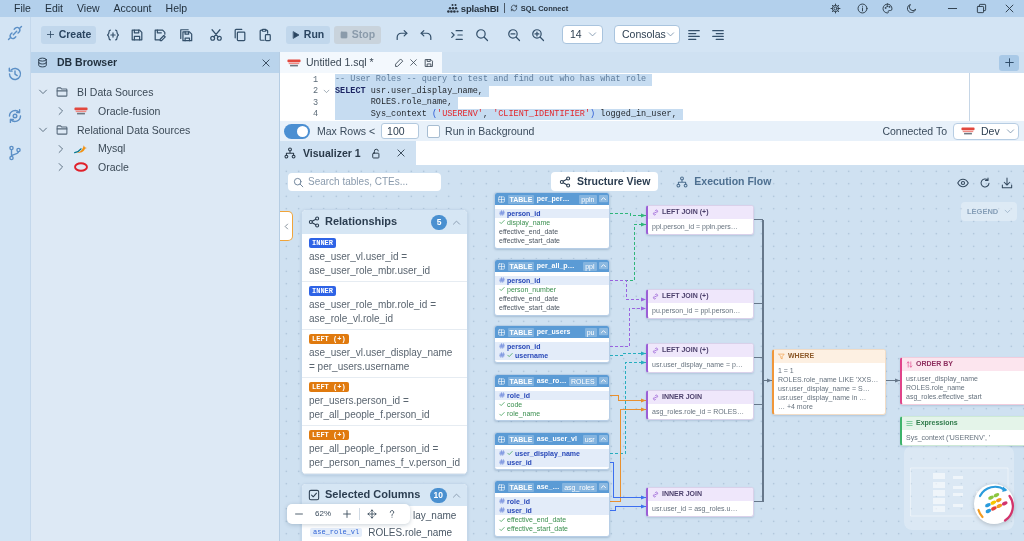 Image resolution: width=1024 pixels, height=541 pixels. What do you see at coordinates (370, 264) in the screenshot?
I see `join-condition: ase_user_vl.user_id = ase_user_role_mbr.user_id` at bounding box center [370, 264].